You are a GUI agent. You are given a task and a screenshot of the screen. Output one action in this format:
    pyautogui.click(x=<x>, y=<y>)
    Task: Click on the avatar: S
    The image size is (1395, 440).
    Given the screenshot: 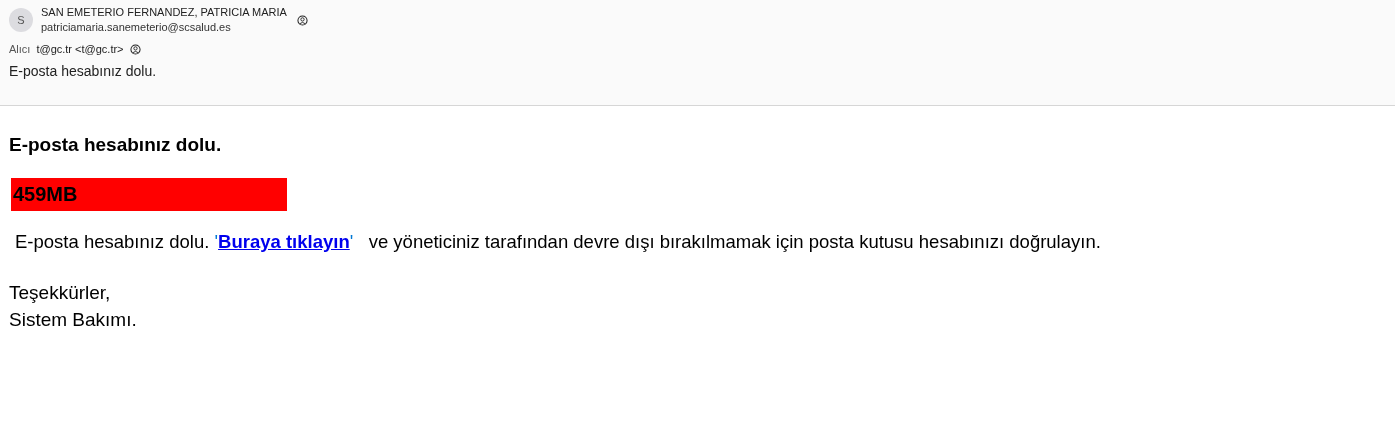 What is the action you would take?
    pyautogui.click(x=21, y=20)
    